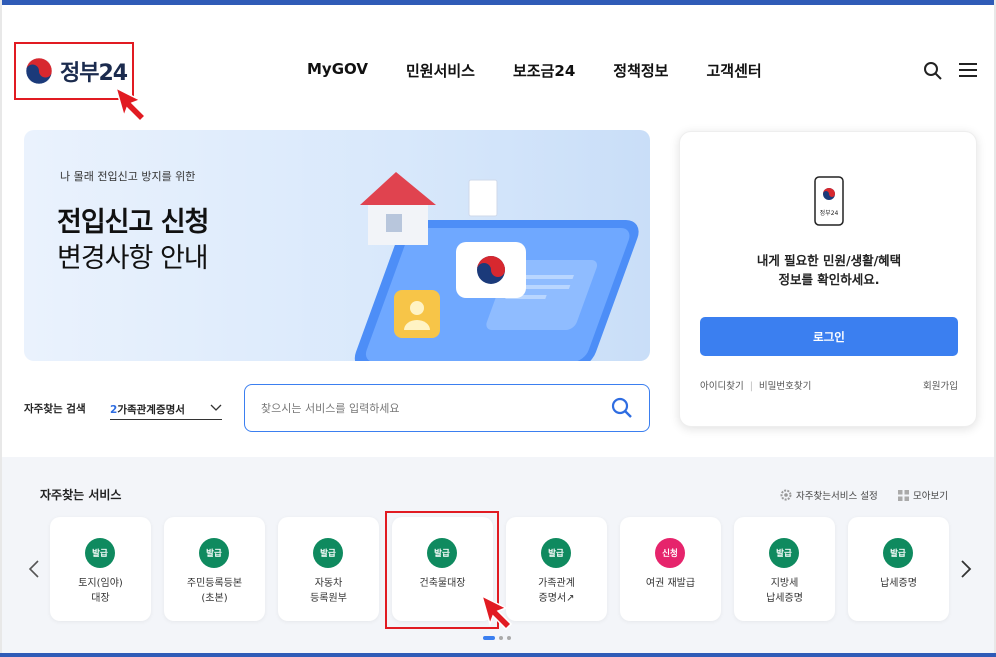 Image resolution: width=996 pixels, height=657 pixels. I want to click on signup-link: 회원가입, so click(940, 385).